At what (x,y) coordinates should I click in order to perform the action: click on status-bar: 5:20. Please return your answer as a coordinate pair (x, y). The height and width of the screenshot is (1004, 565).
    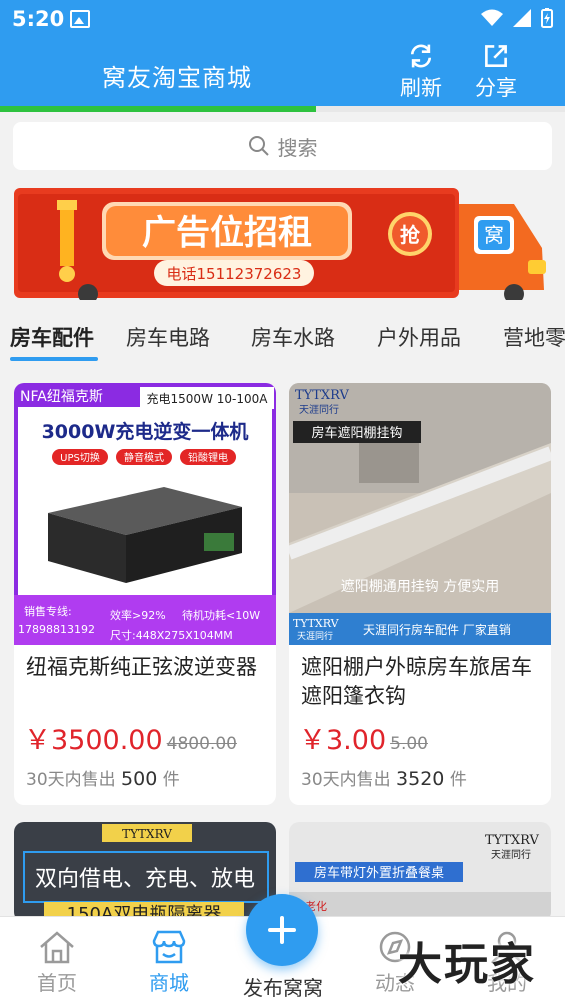
    Looking at the image, I should click on (282, 20).